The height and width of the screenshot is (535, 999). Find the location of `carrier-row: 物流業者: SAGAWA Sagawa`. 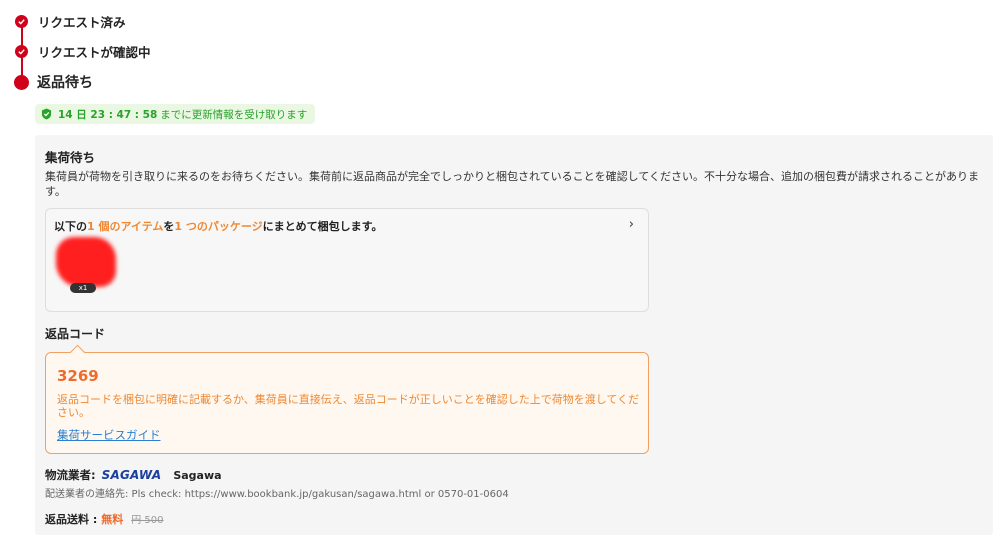

carrier-row: 物流業者: SAGAWA Sagawa is located at coordinates (133, 475).